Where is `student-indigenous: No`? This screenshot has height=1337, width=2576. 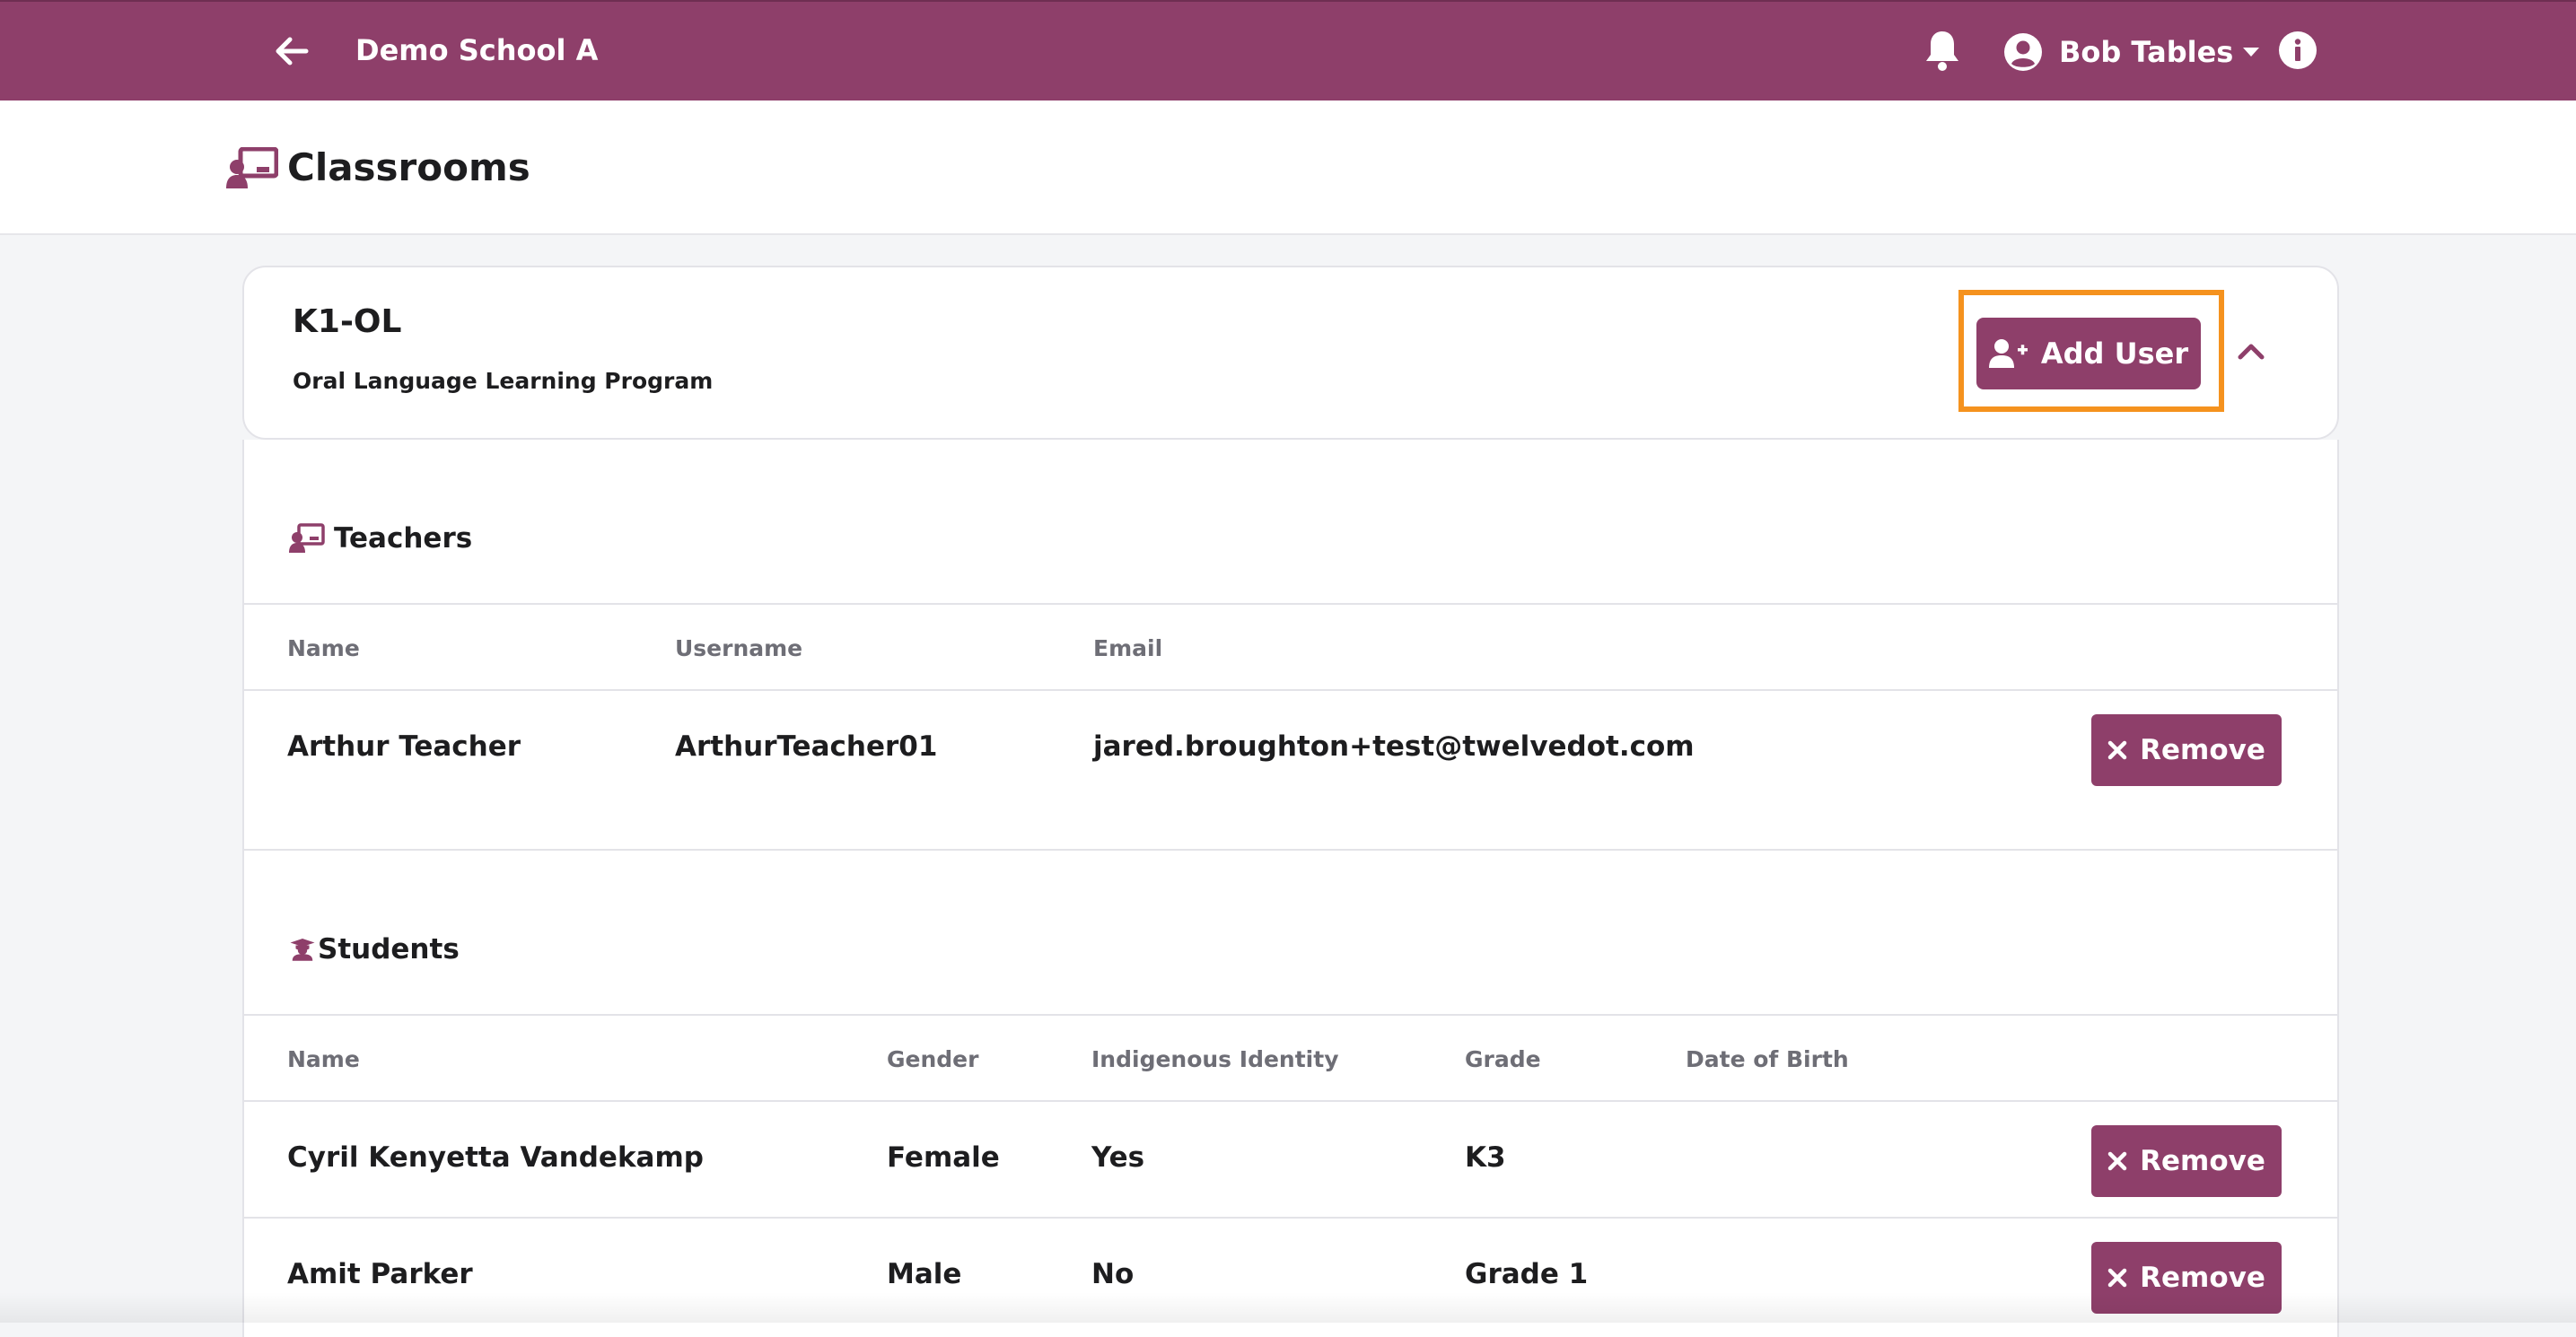 student-indigenous: No is located at coordinates (1113, 1274).